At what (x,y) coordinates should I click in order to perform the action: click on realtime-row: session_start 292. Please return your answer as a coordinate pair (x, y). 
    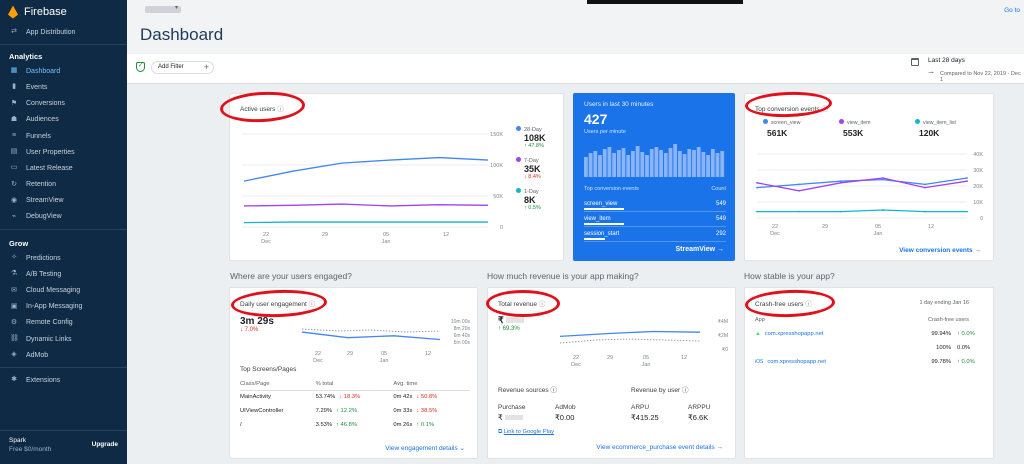
    Looking at the image, I should click on (655, 234).